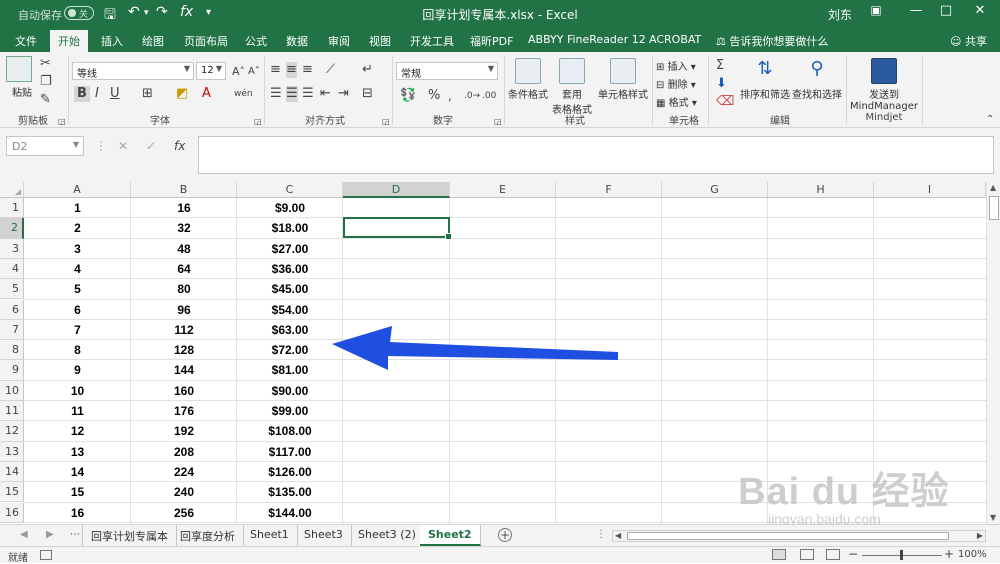 The width and height of the screenshot is (1000, 564). What do you see at coordinates (292, 94) in the screenshot?
I see `align-center-icon: ☰` at bounding box center [292, 94].